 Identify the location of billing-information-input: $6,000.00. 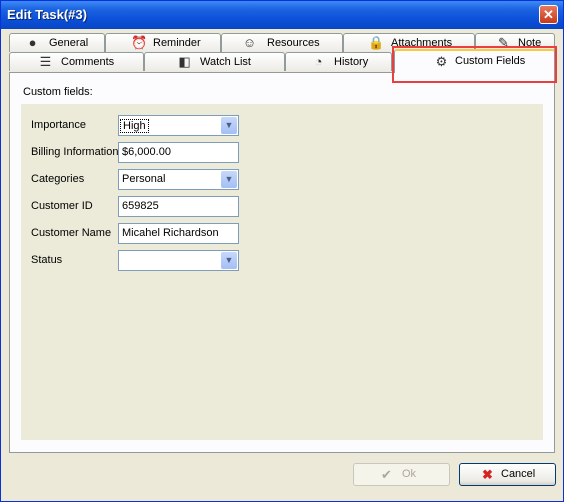
(178, 152).